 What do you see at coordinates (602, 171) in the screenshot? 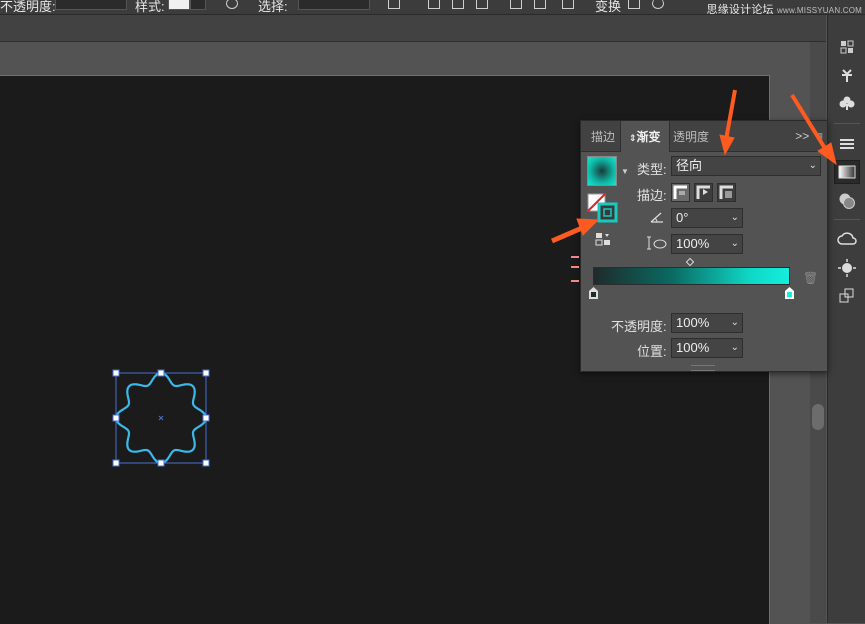
I see `gradient-swatch` at bounding box center [602, 171].